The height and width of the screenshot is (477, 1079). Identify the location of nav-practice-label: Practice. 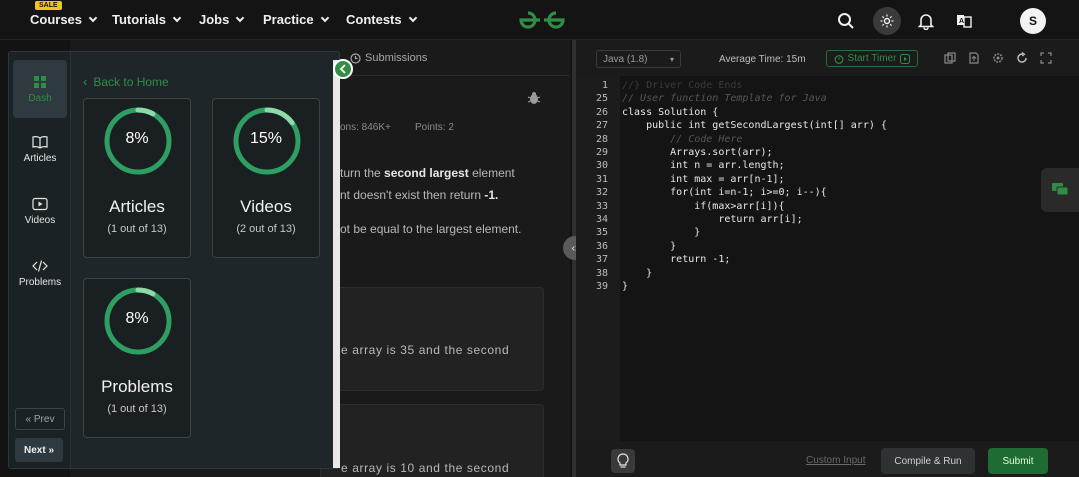
(288, 19).